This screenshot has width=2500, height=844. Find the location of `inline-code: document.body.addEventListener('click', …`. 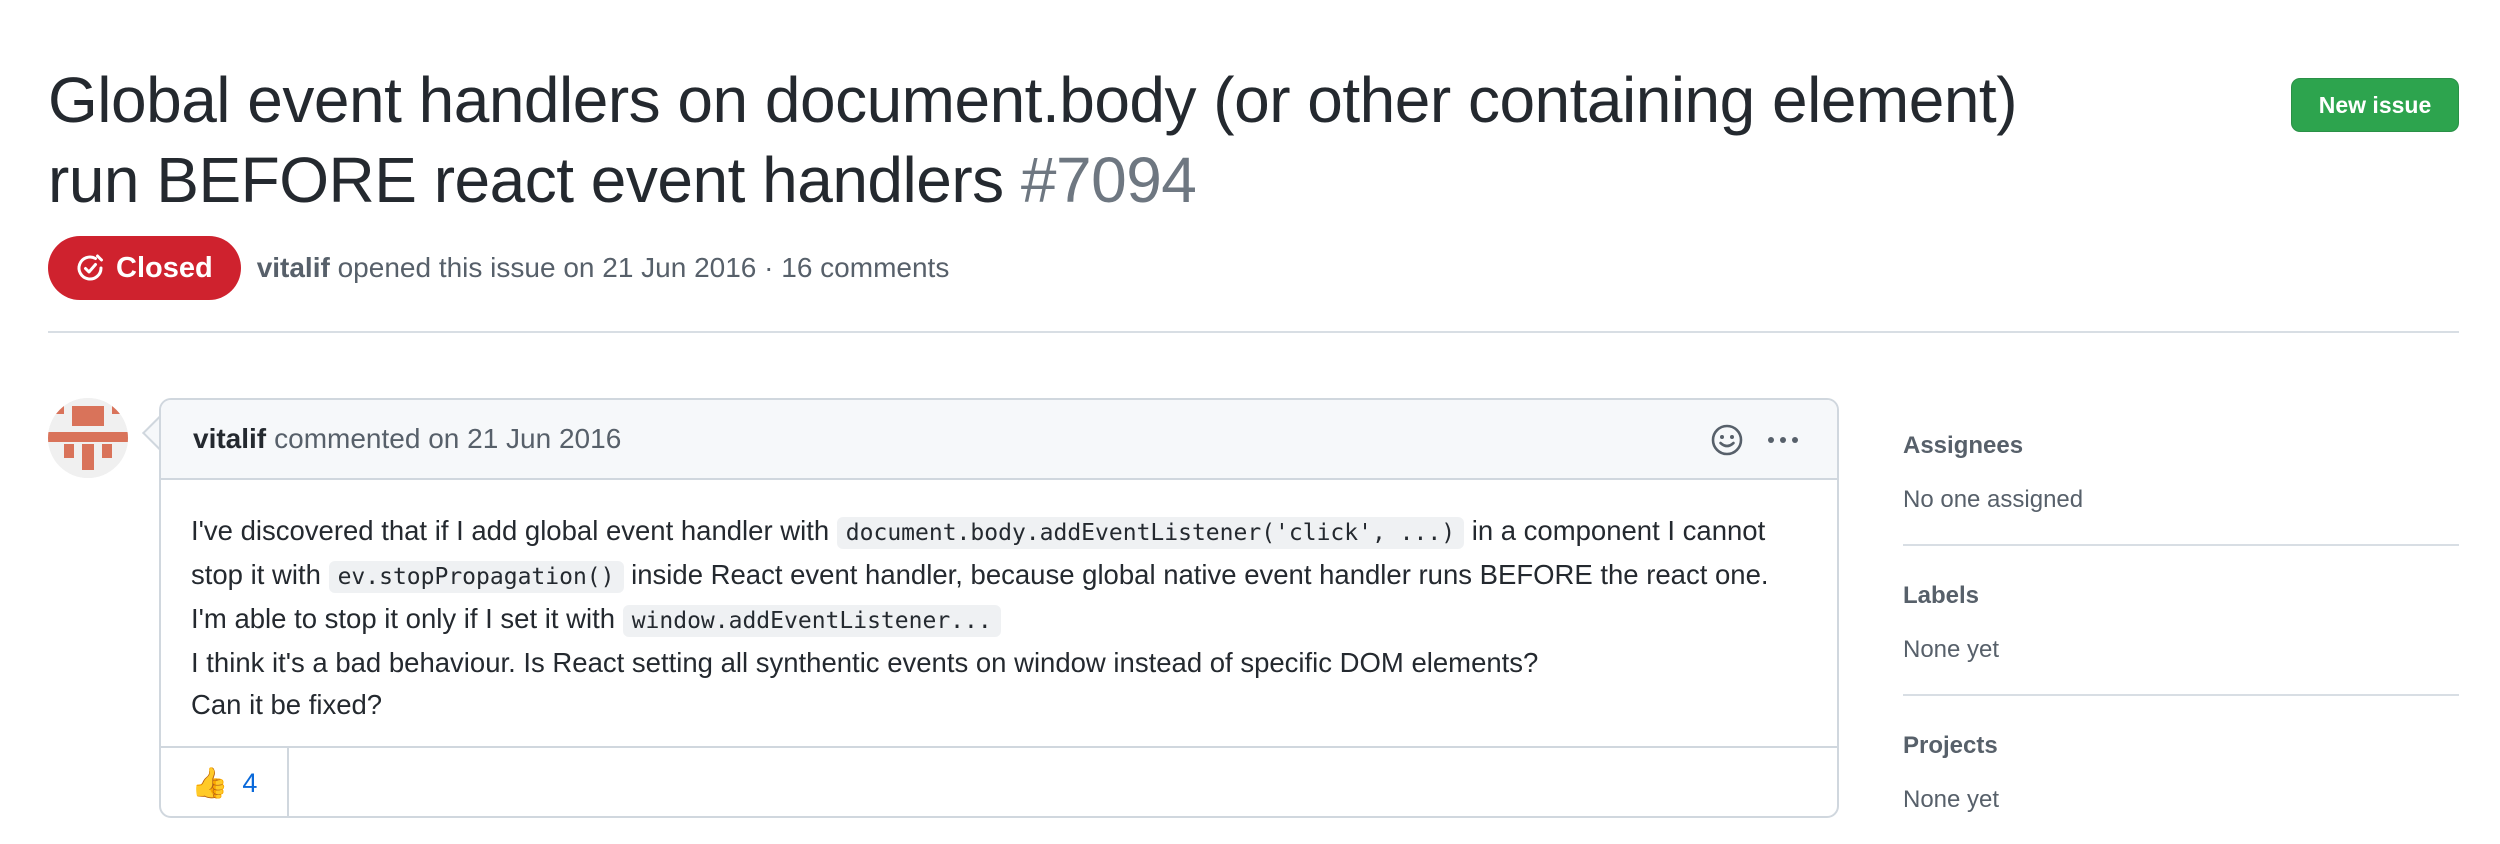

inline-code: document.body.addEventListener('click', … is located at coordinates (1150, 533).